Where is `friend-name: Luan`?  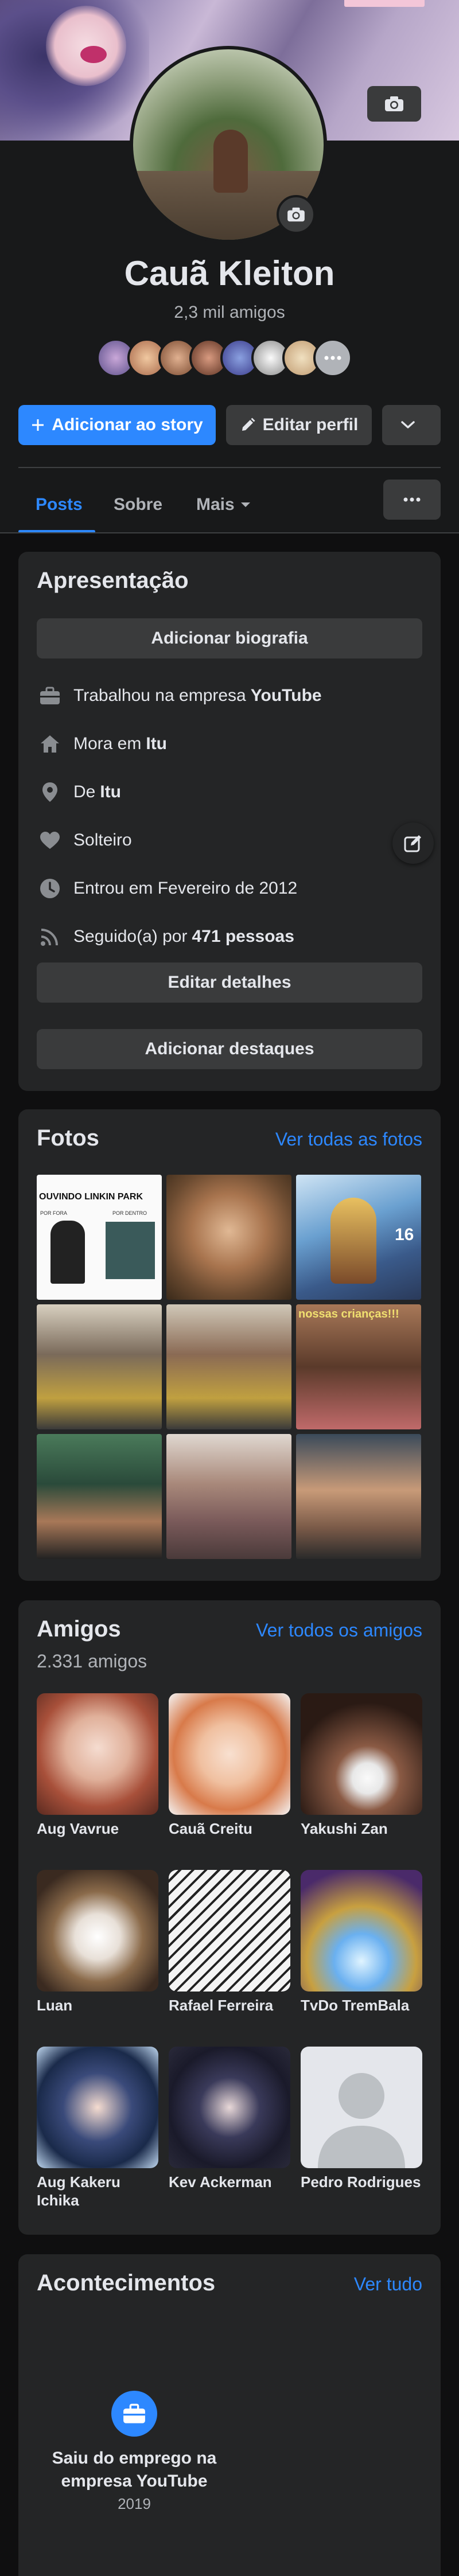
friend-name: Luan is located at coordinates (100, 2005).